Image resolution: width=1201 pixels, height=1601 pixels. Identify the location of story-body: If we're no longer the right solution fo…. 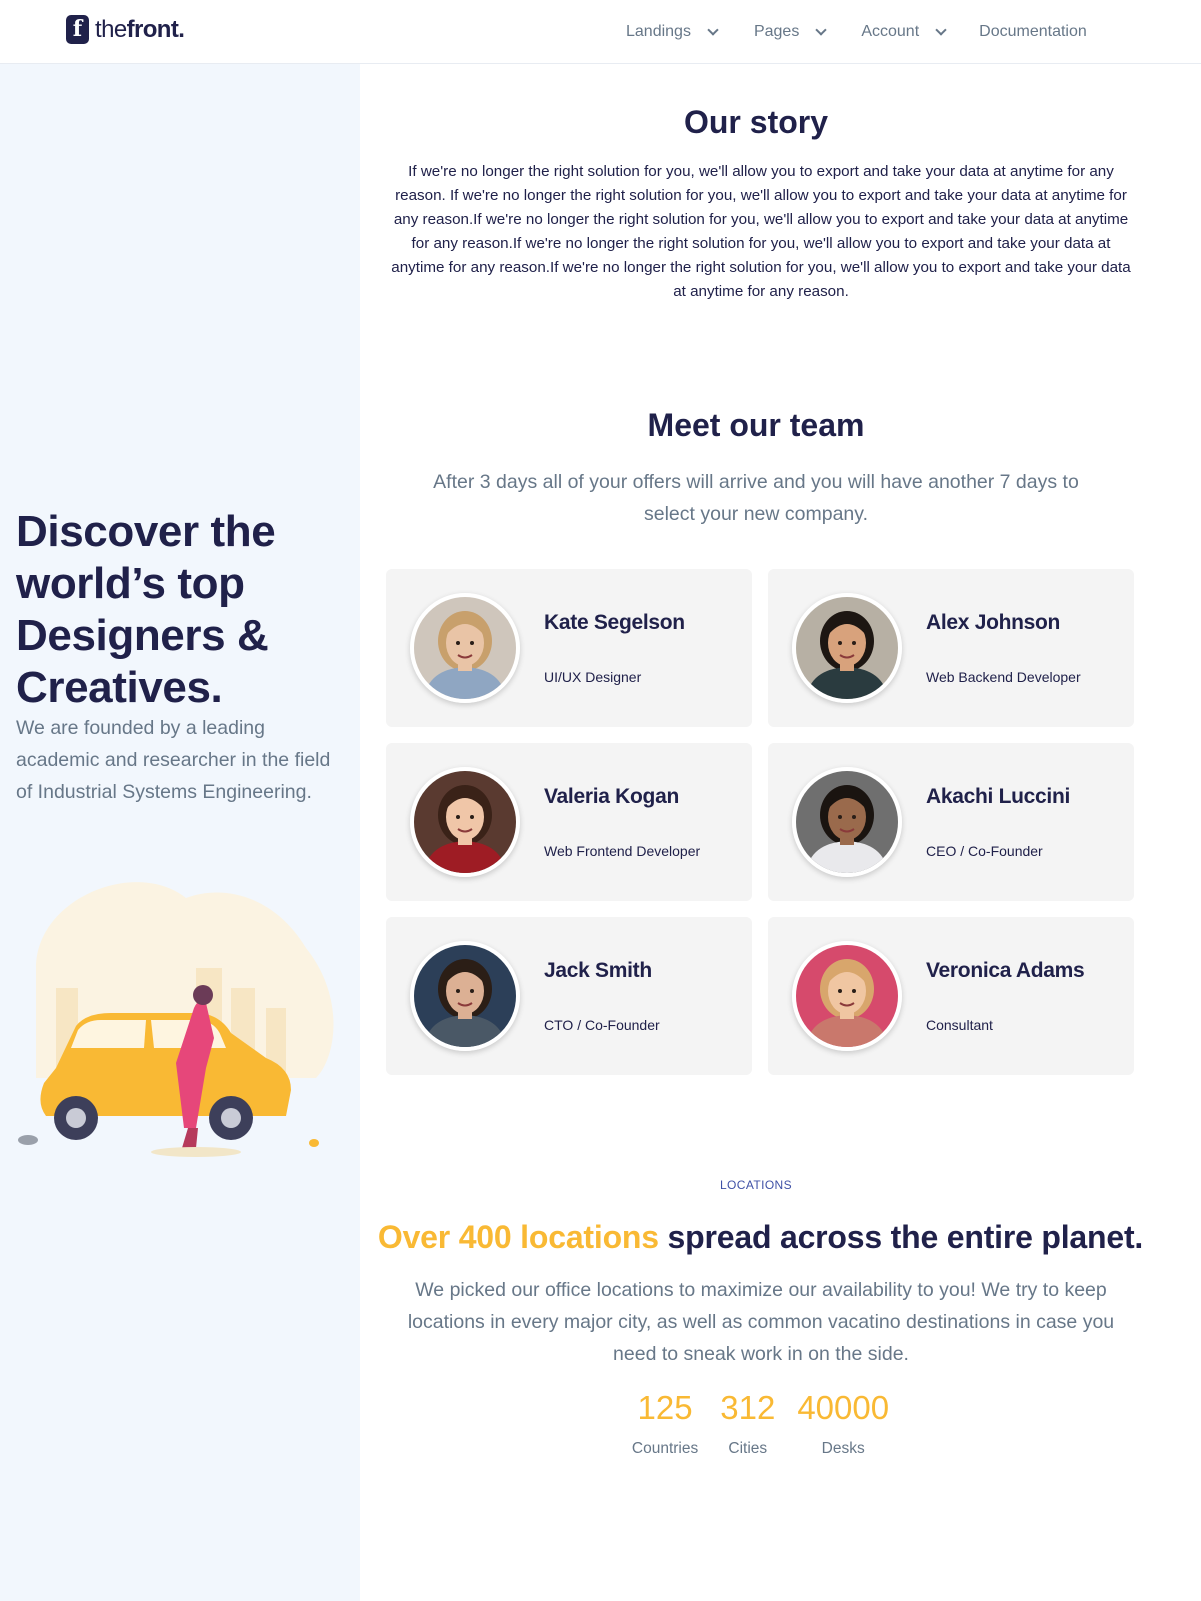
(761, 231).